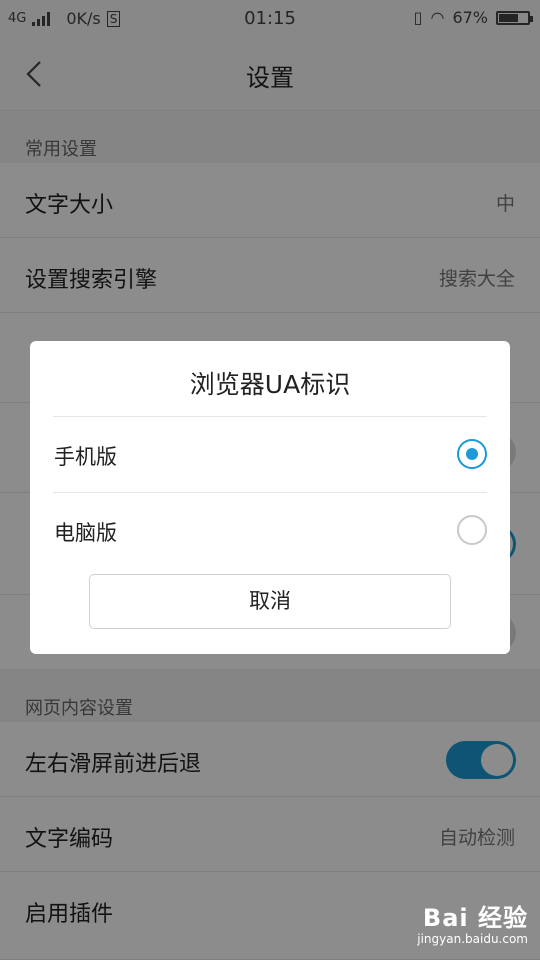 This screenshot has width=540, height=960. What do you see at coordinates (472, 939) in the screenshot?
I see `watermark-url: jingyan.baidu.com` at bounding box center [472, 939].